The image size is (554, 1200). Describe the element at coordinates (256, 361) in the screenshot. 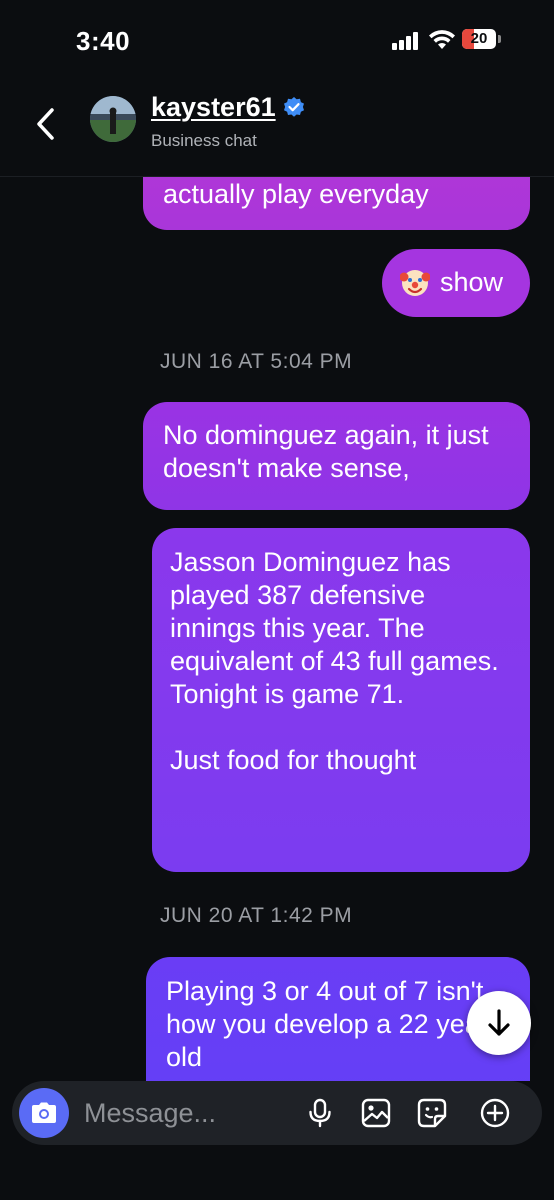

I see `timestamp: JUN 16 AT 5:04 PM` at that location.